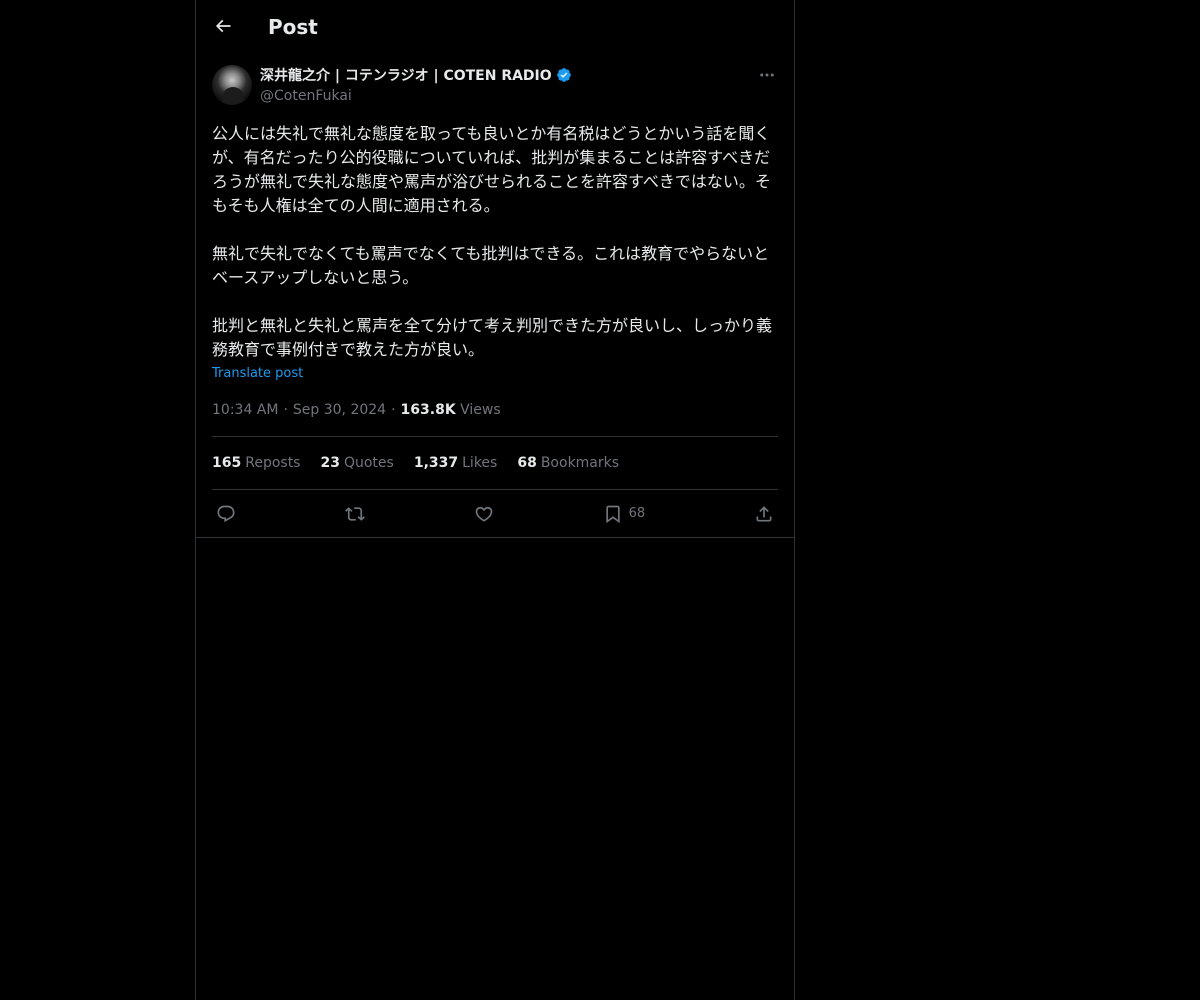 This screenshot has width=1200, height=1000. I want to click on bookmark-count: 68, so click(637, 513).